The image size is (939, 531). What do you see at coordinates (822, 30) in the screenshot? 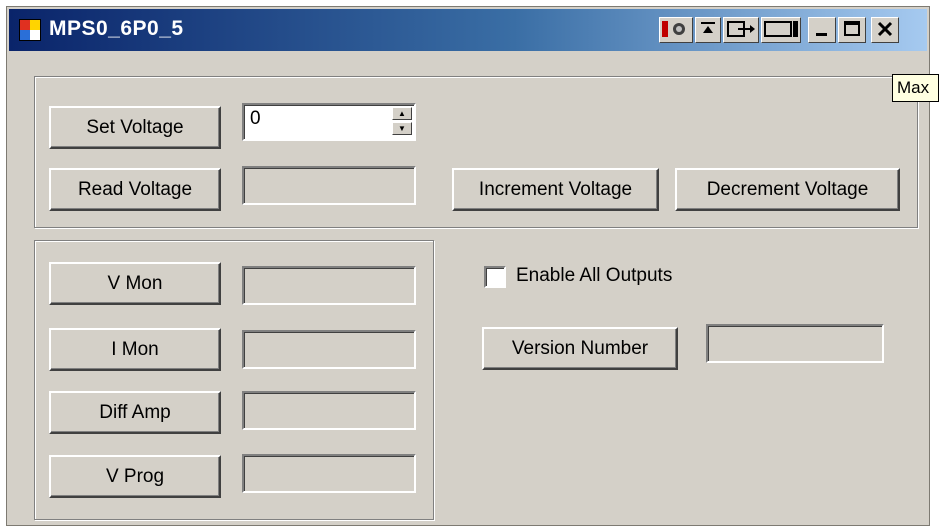
I see `minimize-icon` at bounding box center [822, 30].